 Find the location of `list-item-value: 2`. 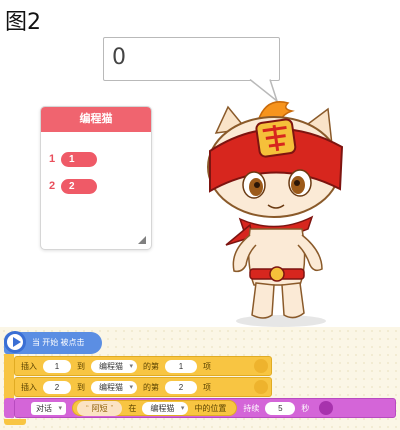

list-item-value: 2 is located at coordinates (79, 186).